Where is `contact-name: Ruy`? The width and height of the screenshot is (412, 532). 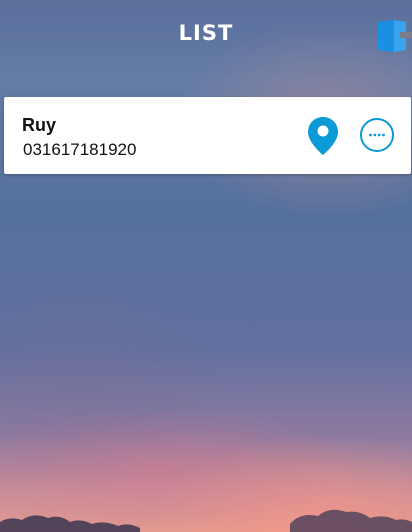
contact-name: Ruy is located at coordinates (39, 125).